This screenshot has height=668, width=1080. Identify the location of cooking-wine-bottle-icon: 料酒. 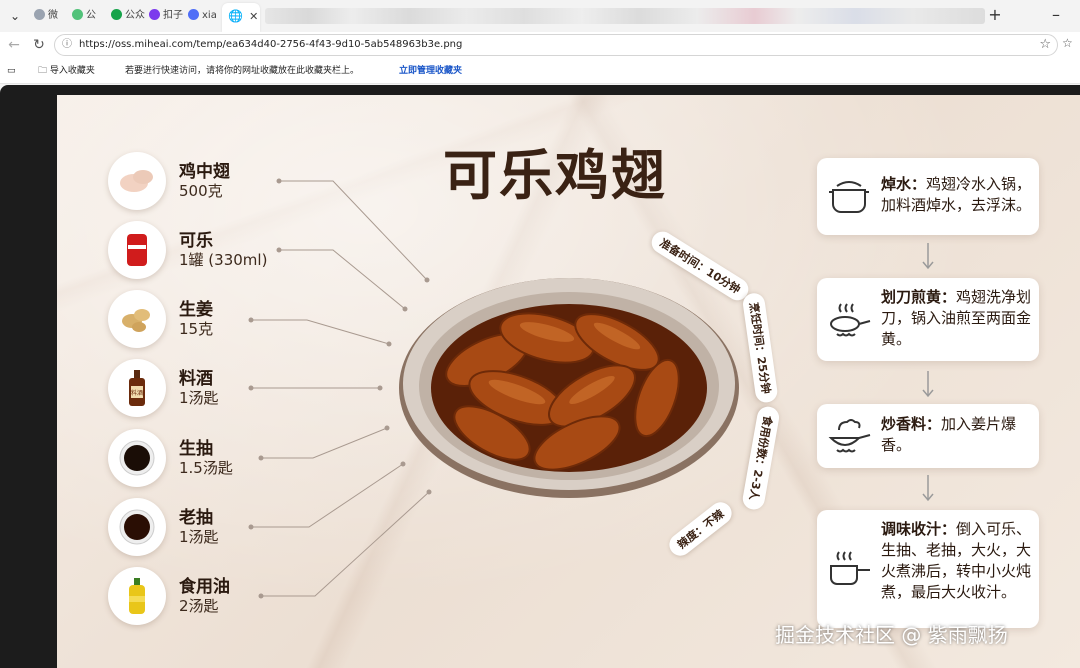
(137, 388).